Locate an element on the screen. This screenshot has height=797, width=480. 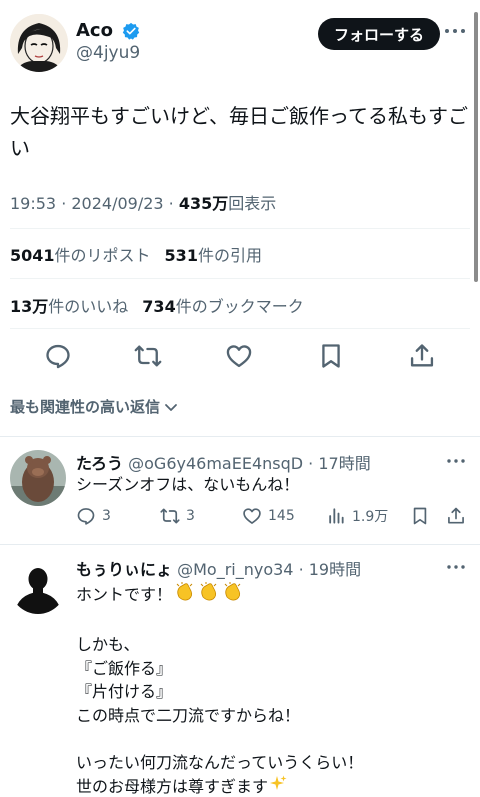
view-count: 1.9万 is located at coordinates (370, 517).